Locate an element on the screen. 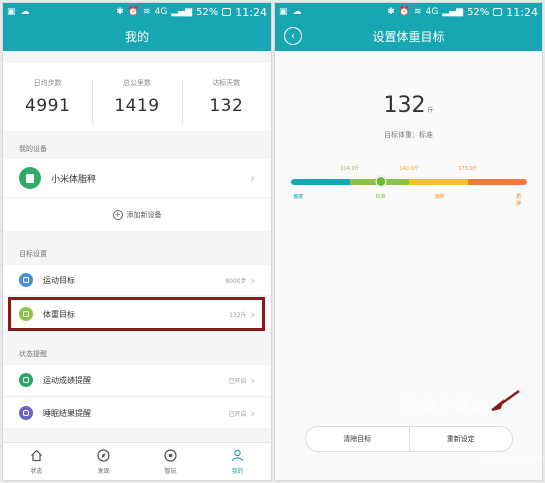  tab-discover: 发现 is located at coordinates (103, 461).